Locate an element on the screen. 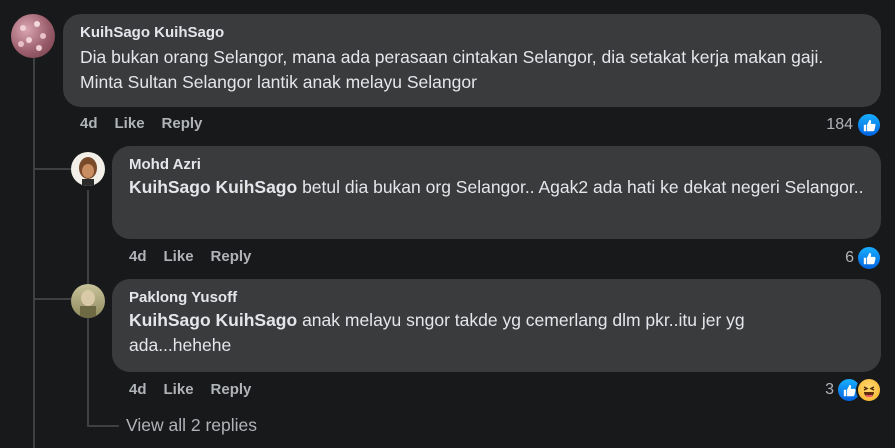 This screenshot has height=448, width=895. comment-actions: 4d Like Reply is located at coordinates (149, 123).